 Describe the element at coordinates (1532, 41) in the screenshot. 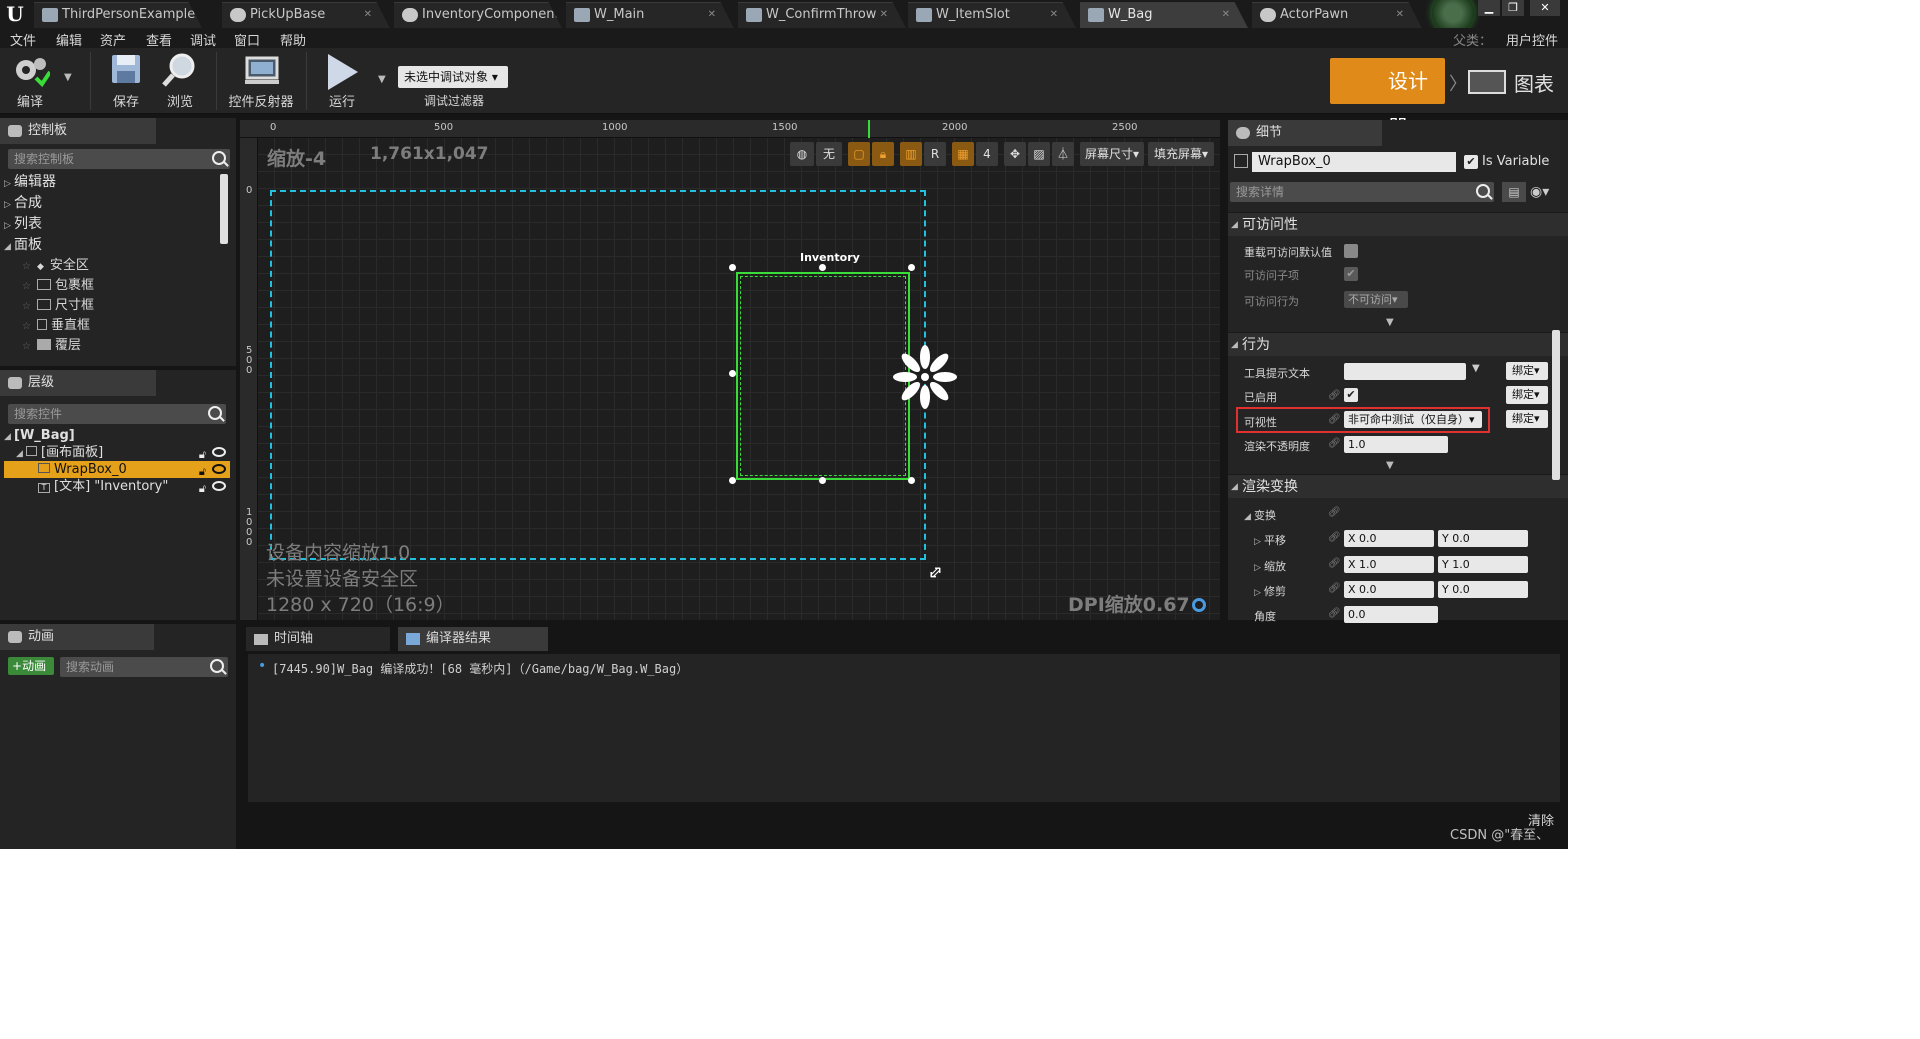

I see `parent-class-link: 用户控件` at that location.